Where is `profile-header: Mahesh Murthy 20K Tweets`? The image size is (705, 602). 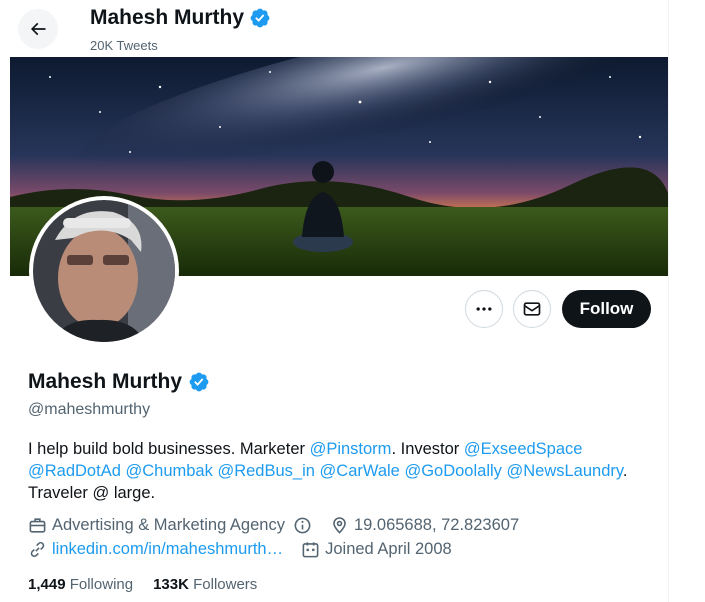
profile-header: Mahesh Murthy 20K Tweets is located at coordinates (339, 28).